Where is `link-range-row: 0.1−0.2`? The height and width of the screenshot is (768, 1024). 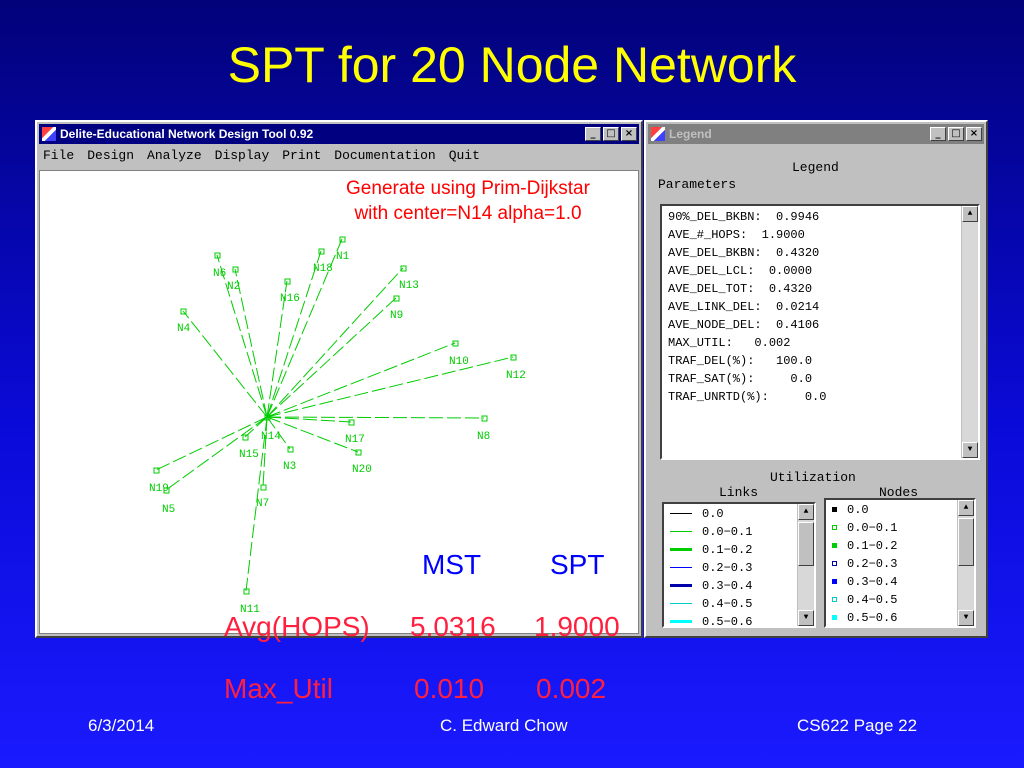 link-range-row: 0.1−0.2 is located at coordinates (739, 550).